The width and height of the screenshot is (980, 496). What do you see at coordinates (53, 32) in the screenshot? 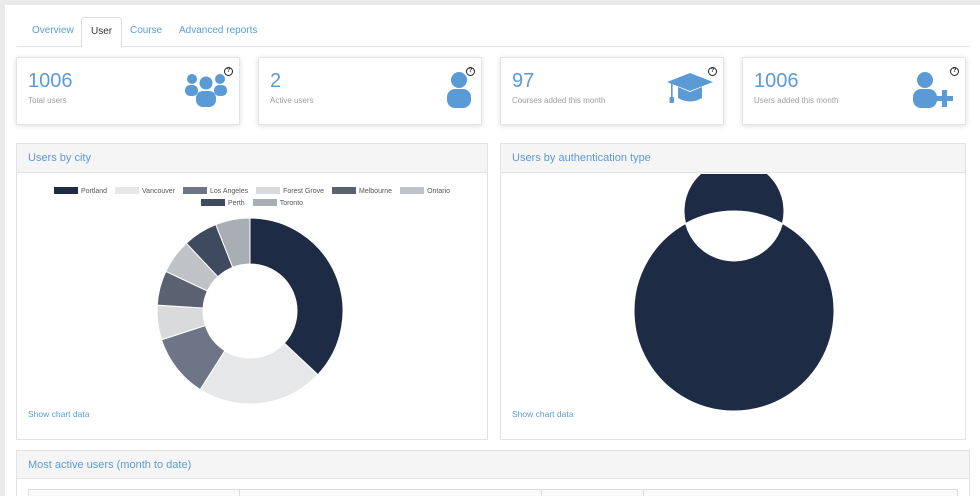
I see `tab-overview: Overview` at bounding box center [53, 32].